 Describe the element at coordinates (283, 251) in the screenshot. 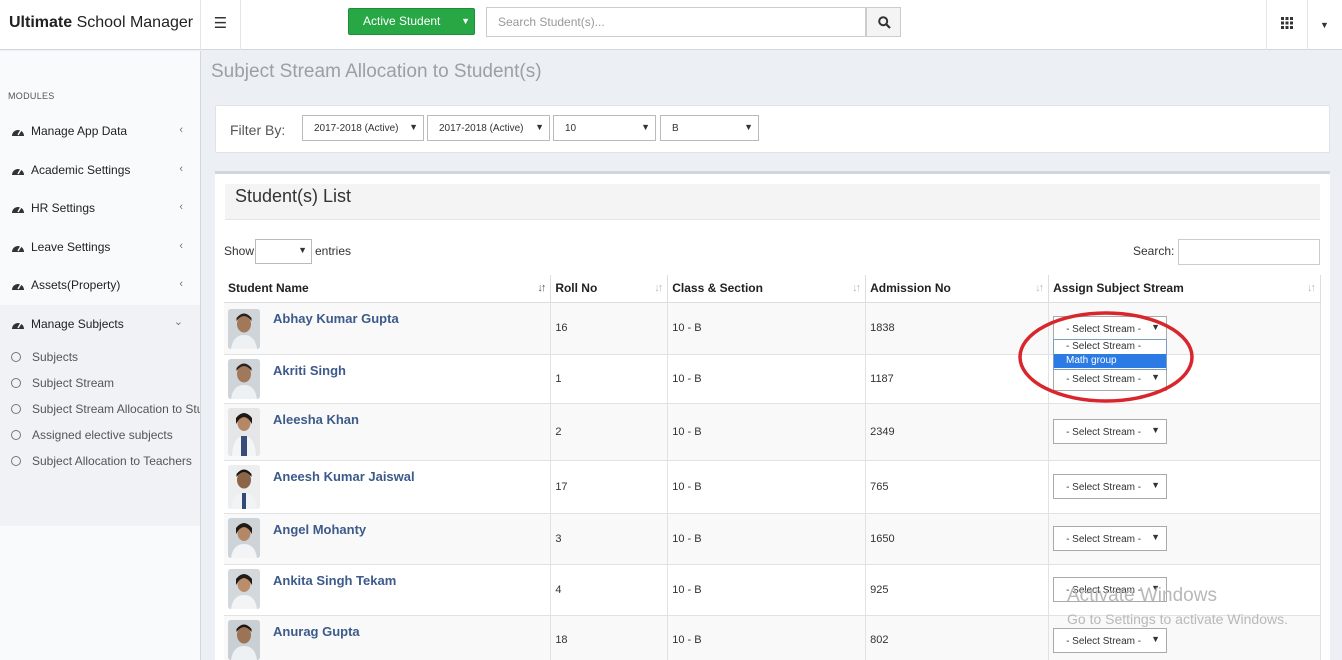

I see `entries-per-page-select: ▼` at that location.